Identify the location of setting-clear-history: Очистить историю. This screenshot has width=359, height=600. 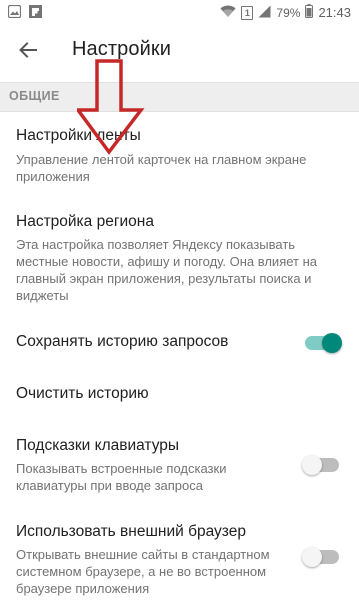
(179, 395).